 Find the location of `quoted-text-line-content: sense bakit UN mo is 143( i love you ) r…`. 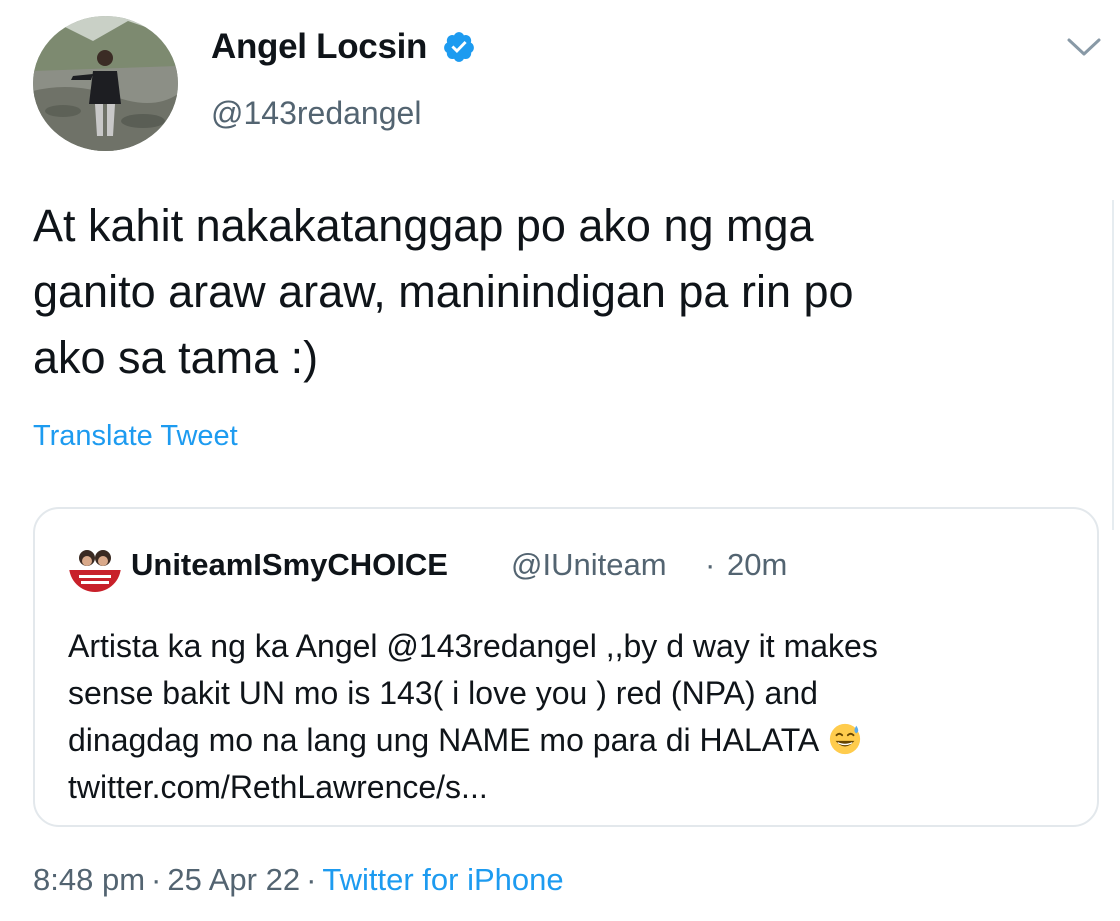

quoted-text-line-content: sense bakit UN mo is 143( i love you ) r… is located at coordinates (443, 693).